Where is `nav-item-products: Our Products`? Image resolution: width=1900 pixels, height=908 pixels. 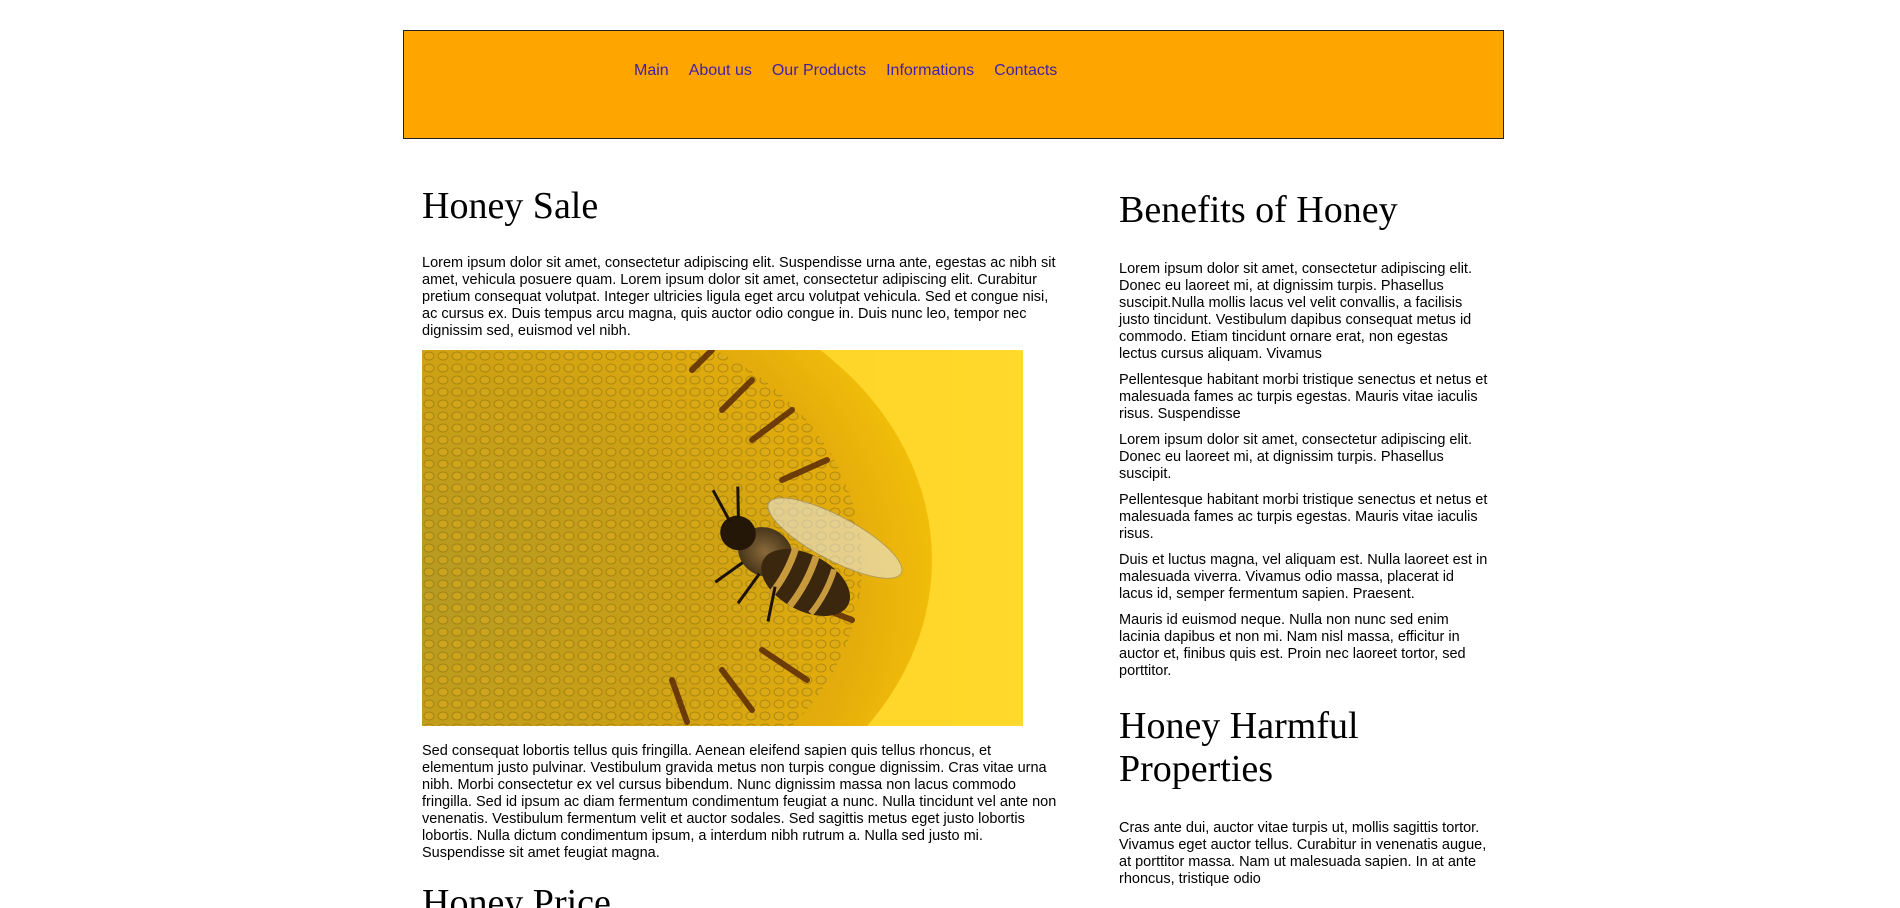 nav-item-products: Our Products is located at coordinates (819, 71).